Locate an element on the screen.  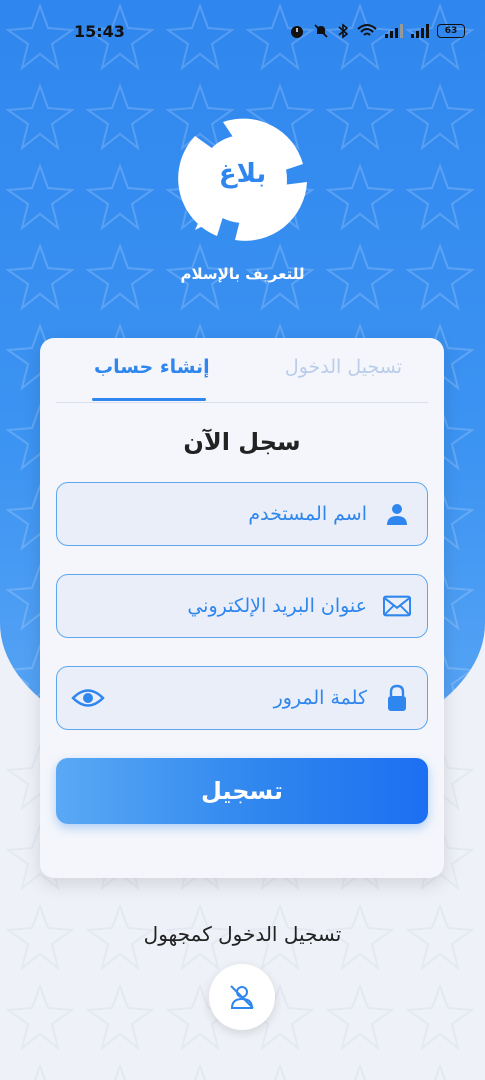
username-placeholder: اسم المستخدم is located at coordinates (307, 514).